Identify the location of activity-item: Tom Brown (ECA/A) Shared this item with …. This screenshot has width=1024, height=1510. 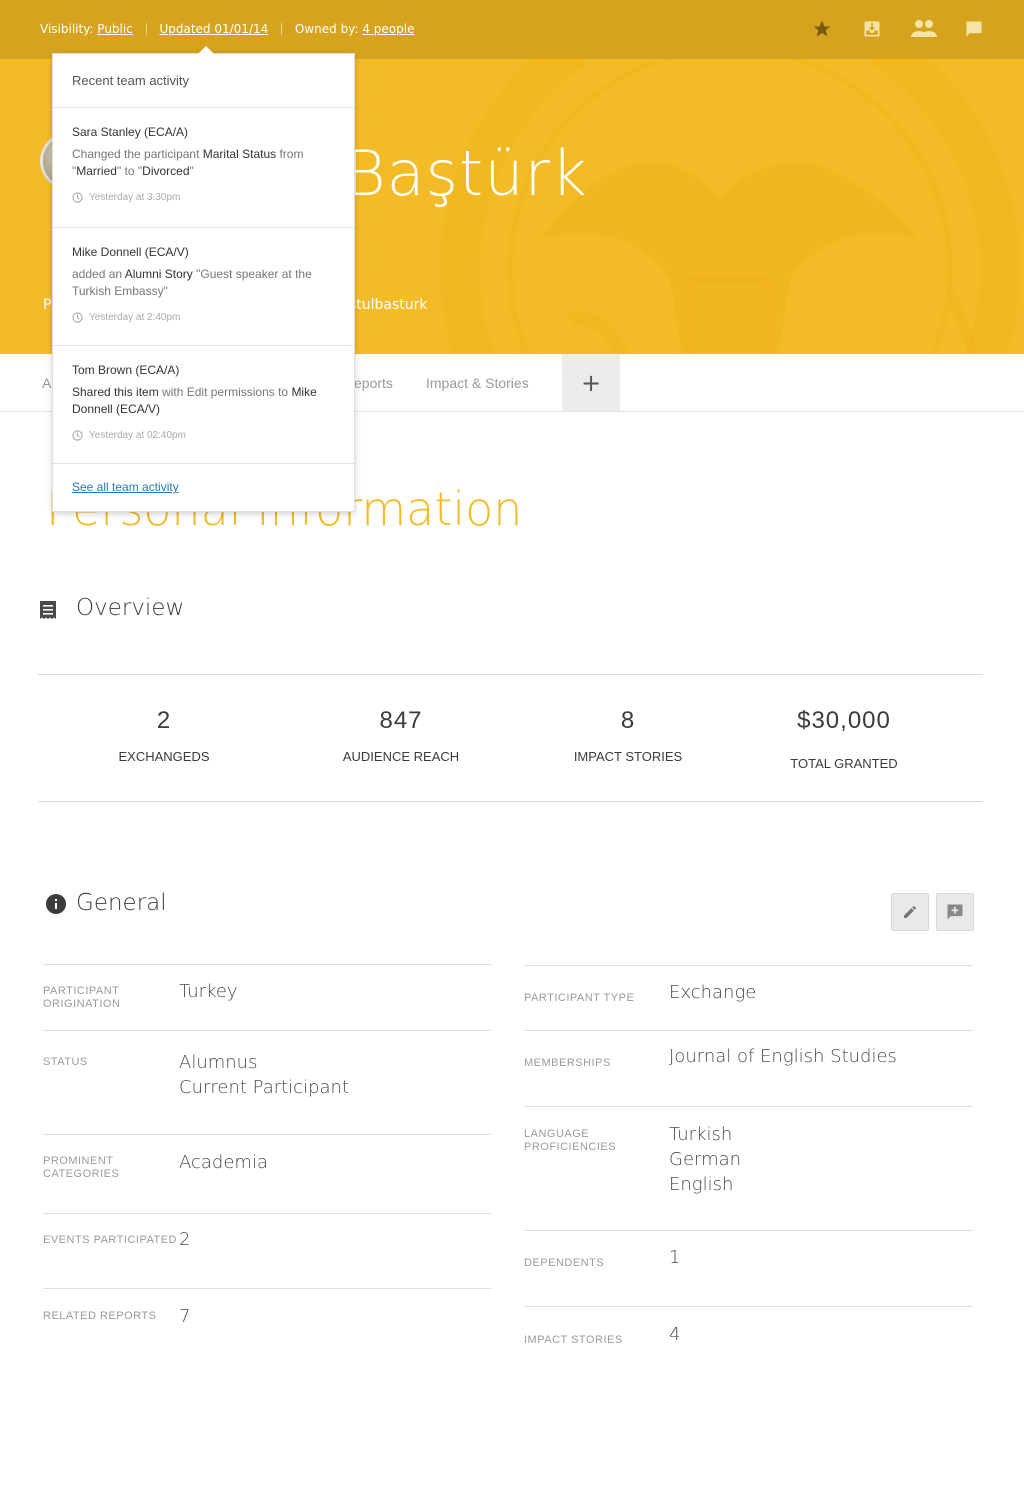
(203, 405).